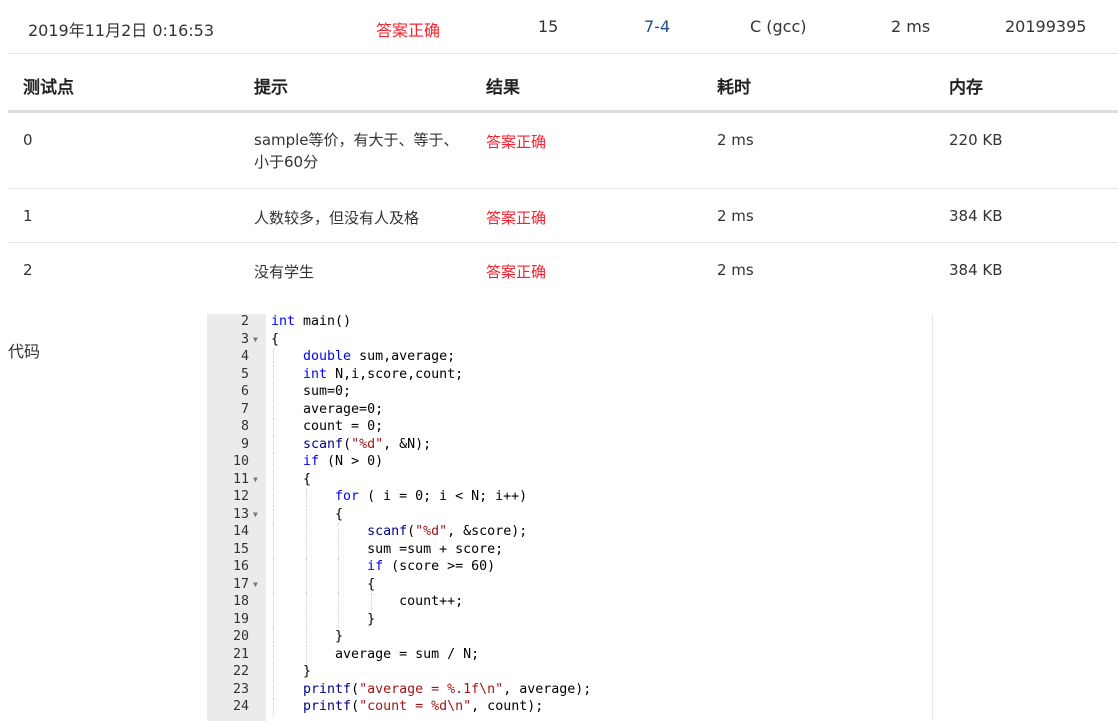 The width and height of the screenshot is (1118, 721). Describe the element at coordinates (569, 357) in the screenshot. I see `code-line: 4 double sum,average;` at that location.